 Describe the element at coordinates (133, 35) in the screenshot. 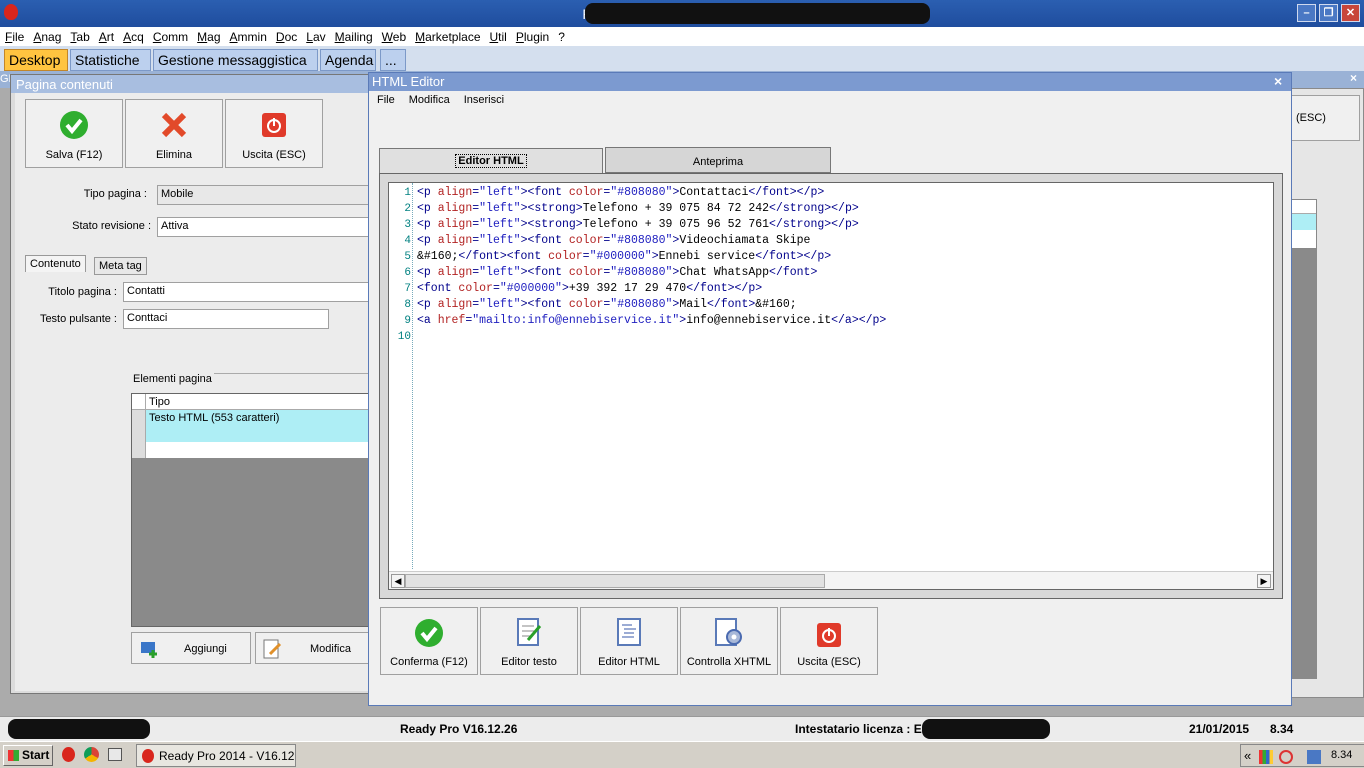

I see `menu-acq: Acq` at that location.